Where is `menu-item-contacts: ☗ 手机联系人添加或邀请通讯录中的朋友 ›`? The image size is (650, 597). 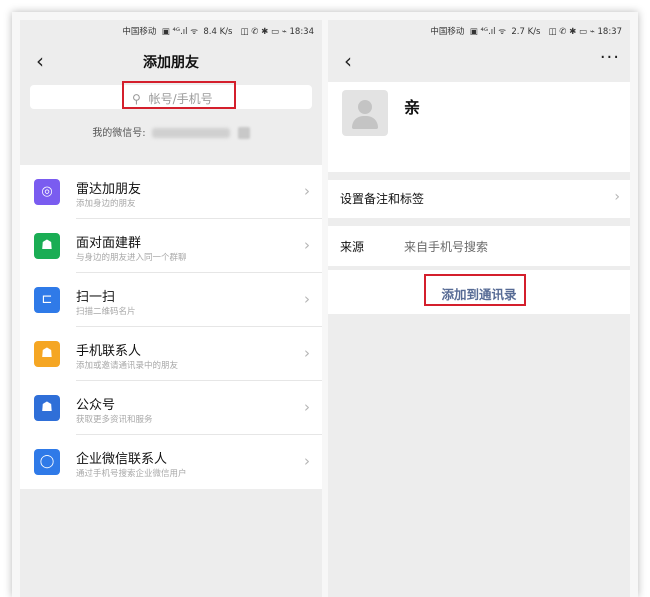
menu-item-contacts: ☗ 手机联系人添加或邀请通讯录中的朋友 › is located at coordinates (171, 354).